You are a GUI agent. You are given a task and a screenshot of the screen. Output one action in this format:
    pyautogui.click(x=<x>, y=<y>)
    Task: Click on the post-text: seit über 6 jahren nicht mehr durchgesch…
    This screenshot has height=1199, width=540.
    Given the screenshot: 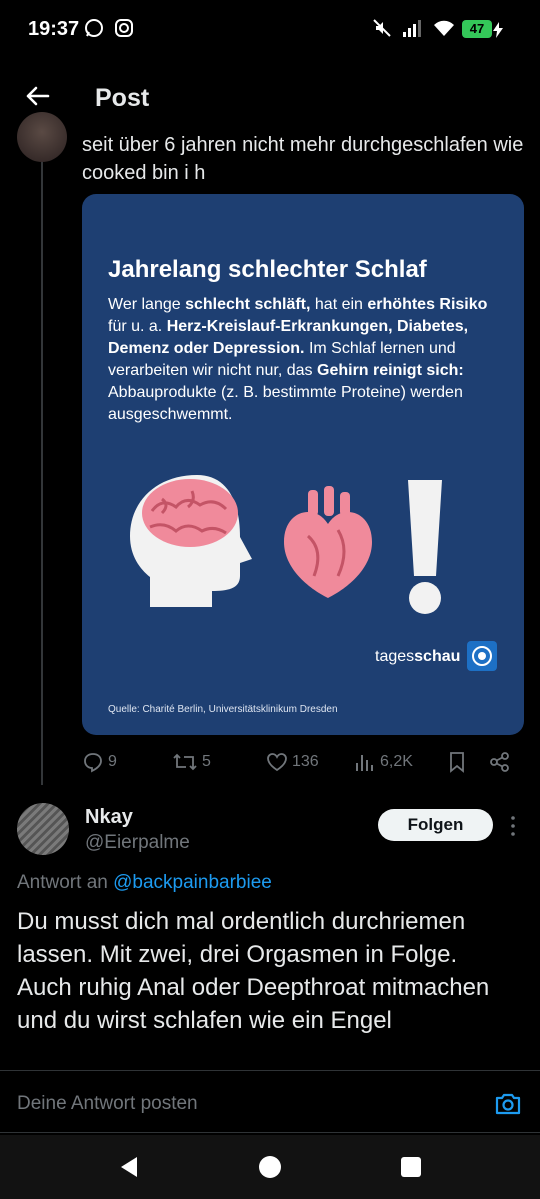 What is the action you would take?
    pyautogui.click(x=303, y=159)
    